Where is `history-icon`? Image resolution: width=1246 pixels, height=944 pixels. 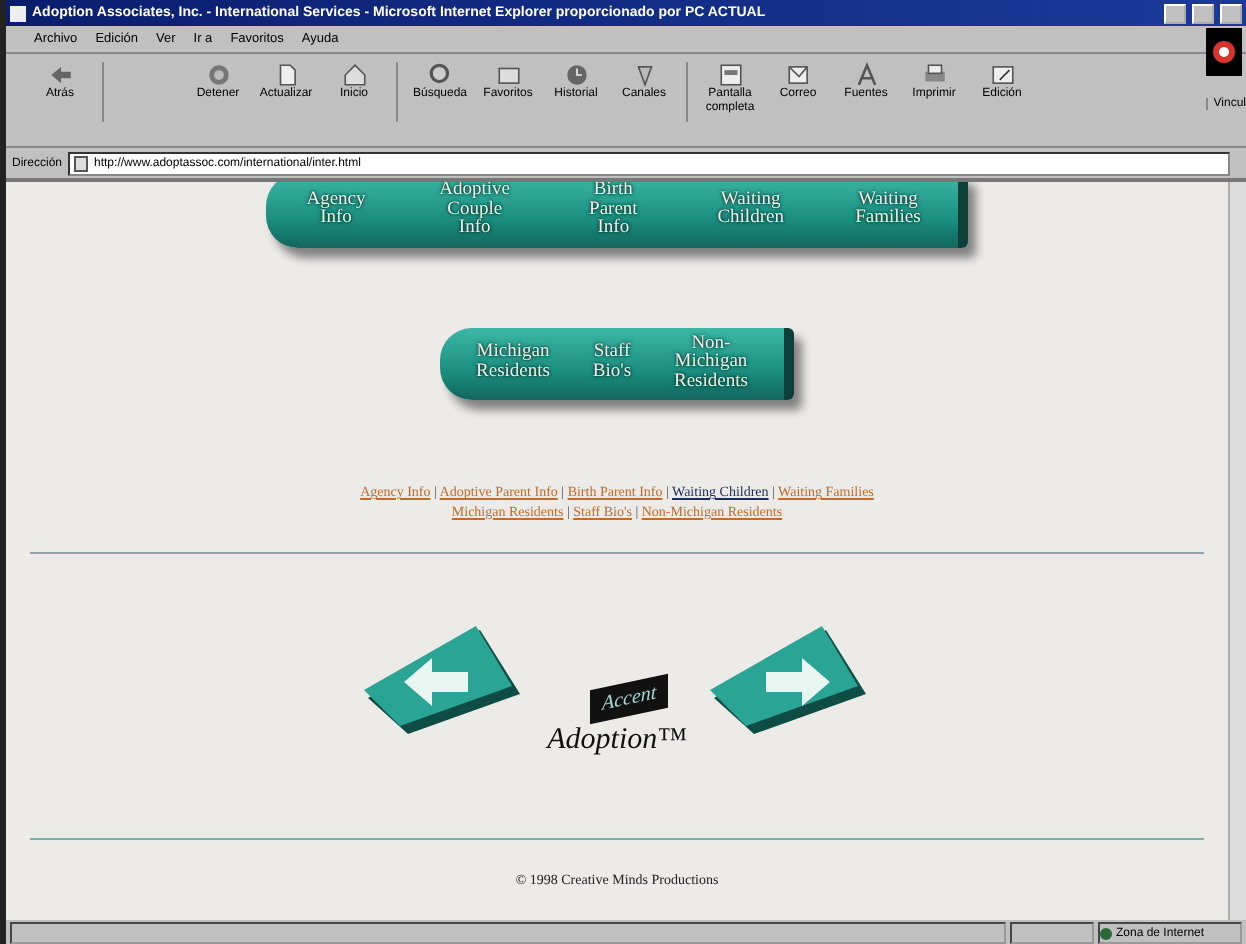 history-icon is located at coordinates (576, 75).